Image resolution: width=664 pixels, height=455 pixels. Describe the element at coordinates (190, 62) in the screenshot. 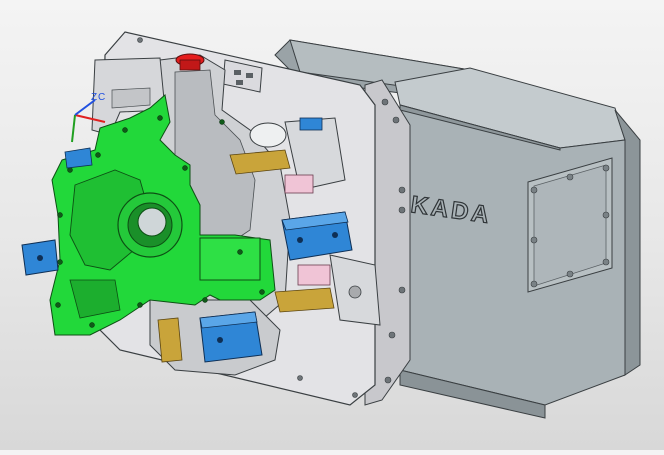

I see `locating-pin-top` at that location.